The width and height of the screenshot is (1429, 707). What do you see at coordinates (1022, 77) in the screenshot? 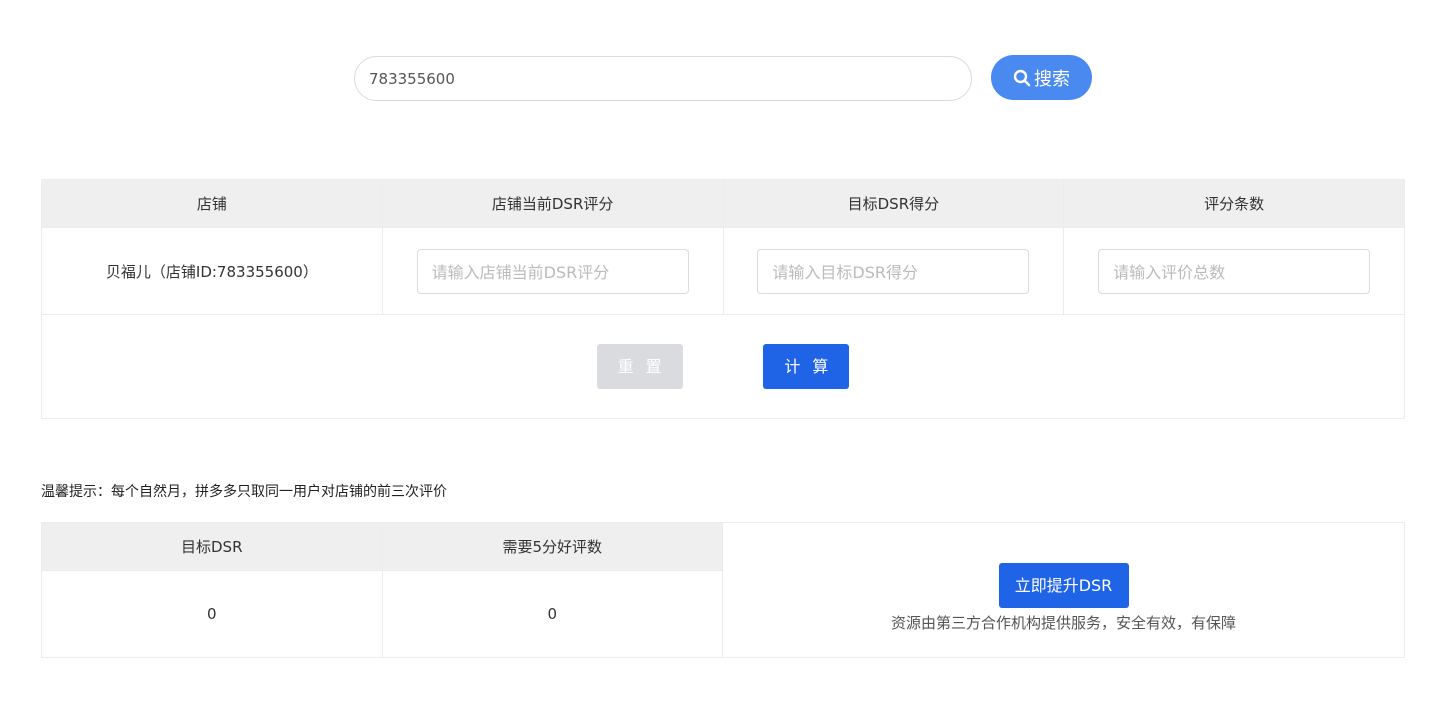
I see `search-icon` at bounding box center [1022, 77].